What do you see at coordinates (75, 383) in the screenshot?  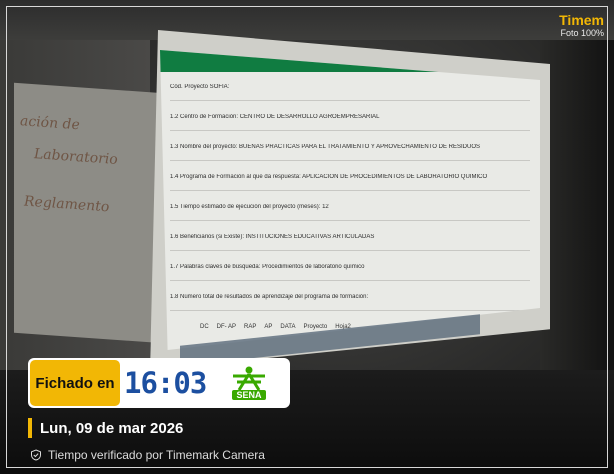 I see `fichado-label: Fichado en` at bounding box center [75, 383].